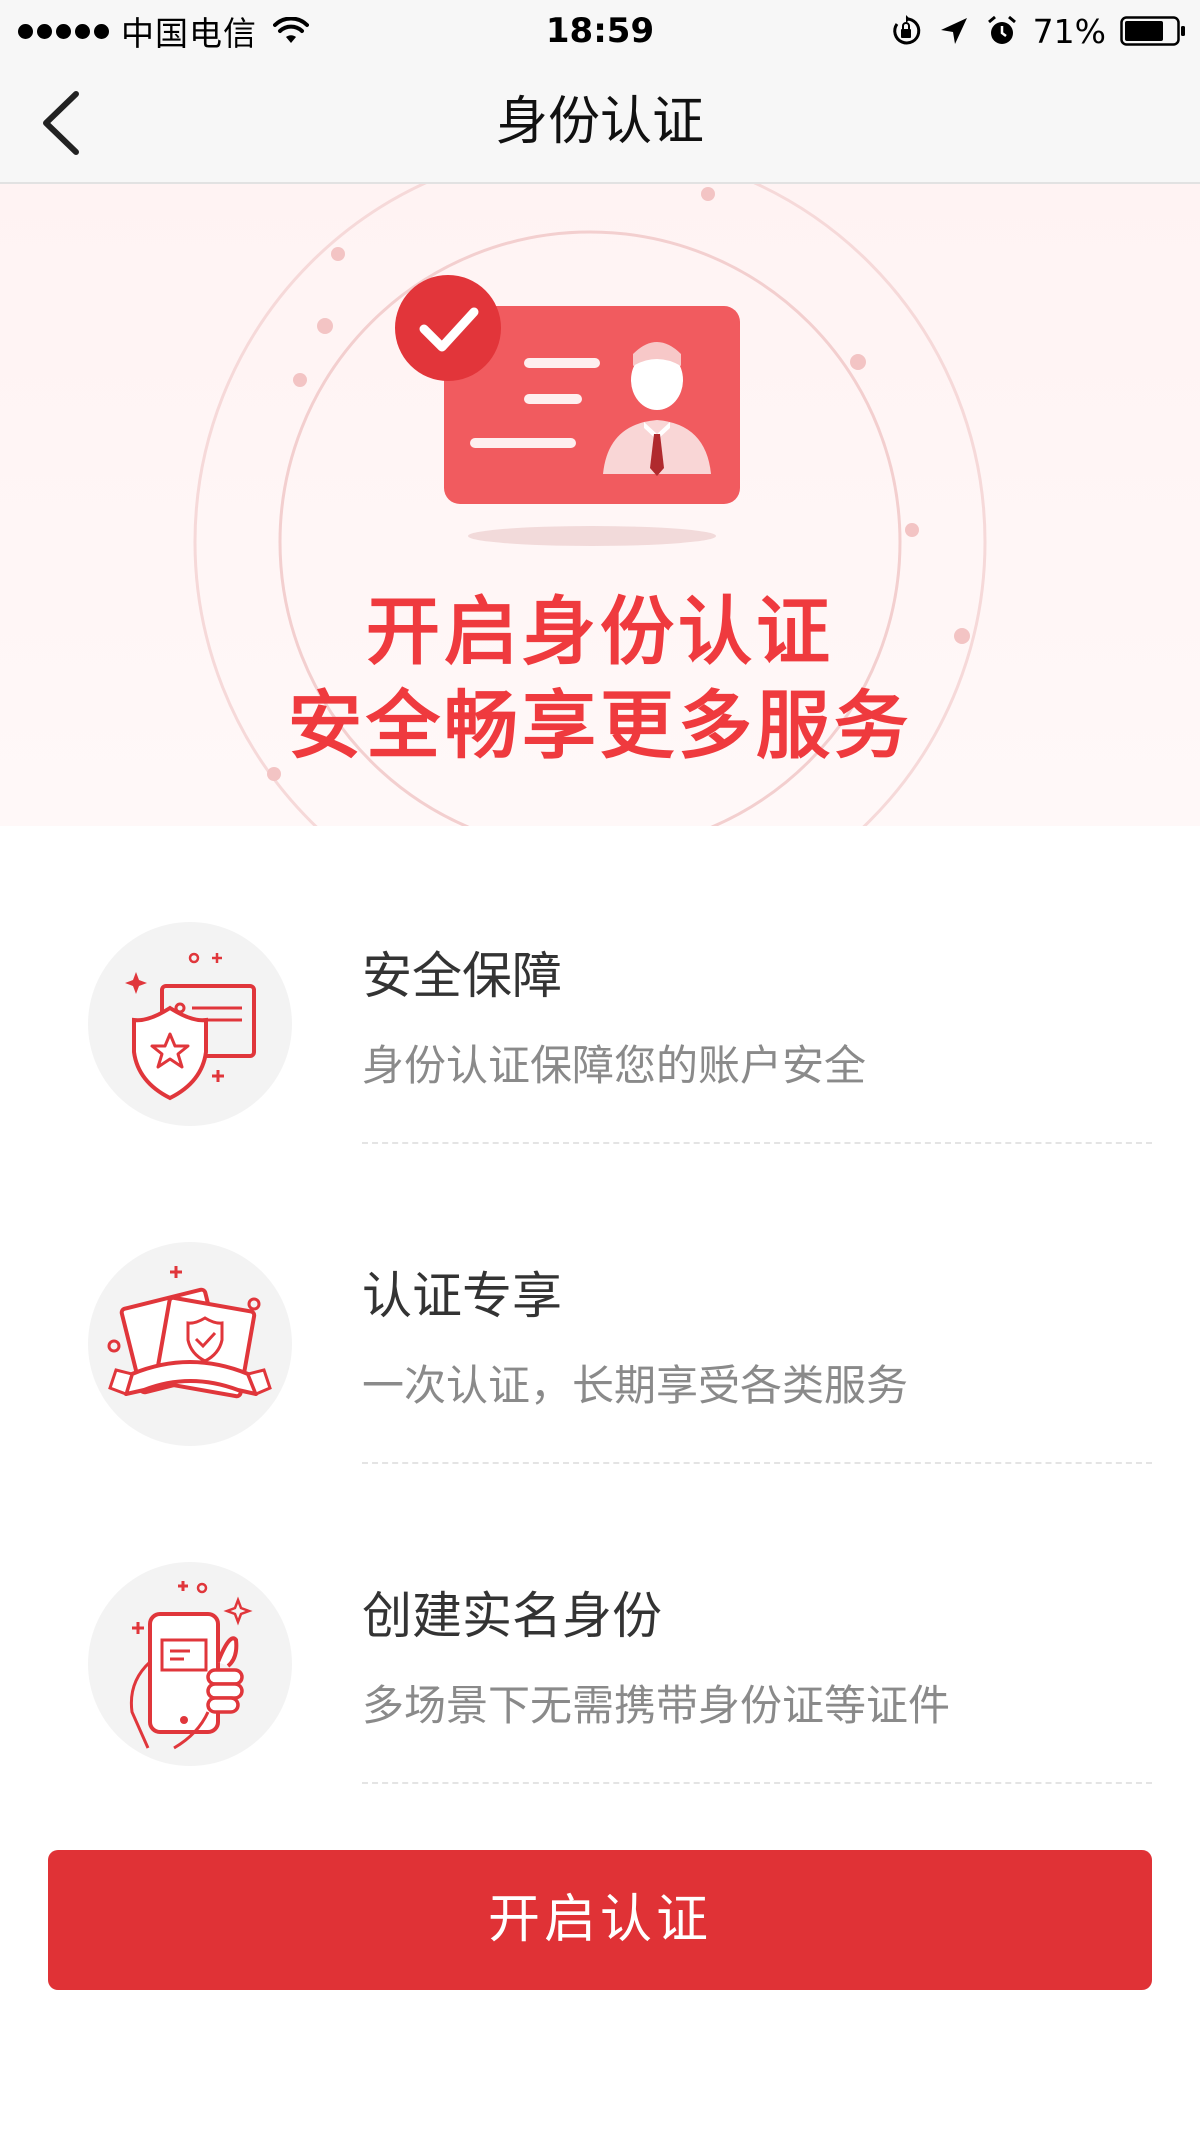 This screenshot has height=2133, width=1200. Describe the element at coordinates (600, 1033) in the screenshot. I see `feature-item-security: 安全保障 身份认证保障您的账户安全` at that location.